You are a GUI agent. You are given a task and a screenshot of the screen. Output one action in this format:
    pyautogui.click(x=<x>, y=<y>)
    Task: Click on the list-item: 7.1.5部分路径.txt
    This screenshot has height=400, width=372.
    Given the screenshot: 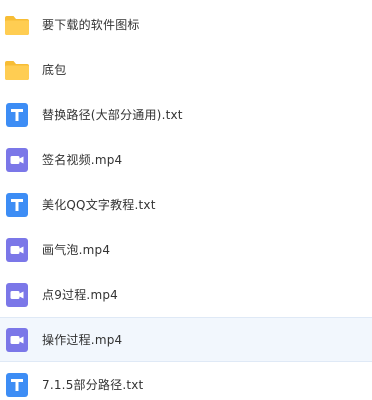 What is the action you would take?
    pyautogui.click(x=186, y=381)
    